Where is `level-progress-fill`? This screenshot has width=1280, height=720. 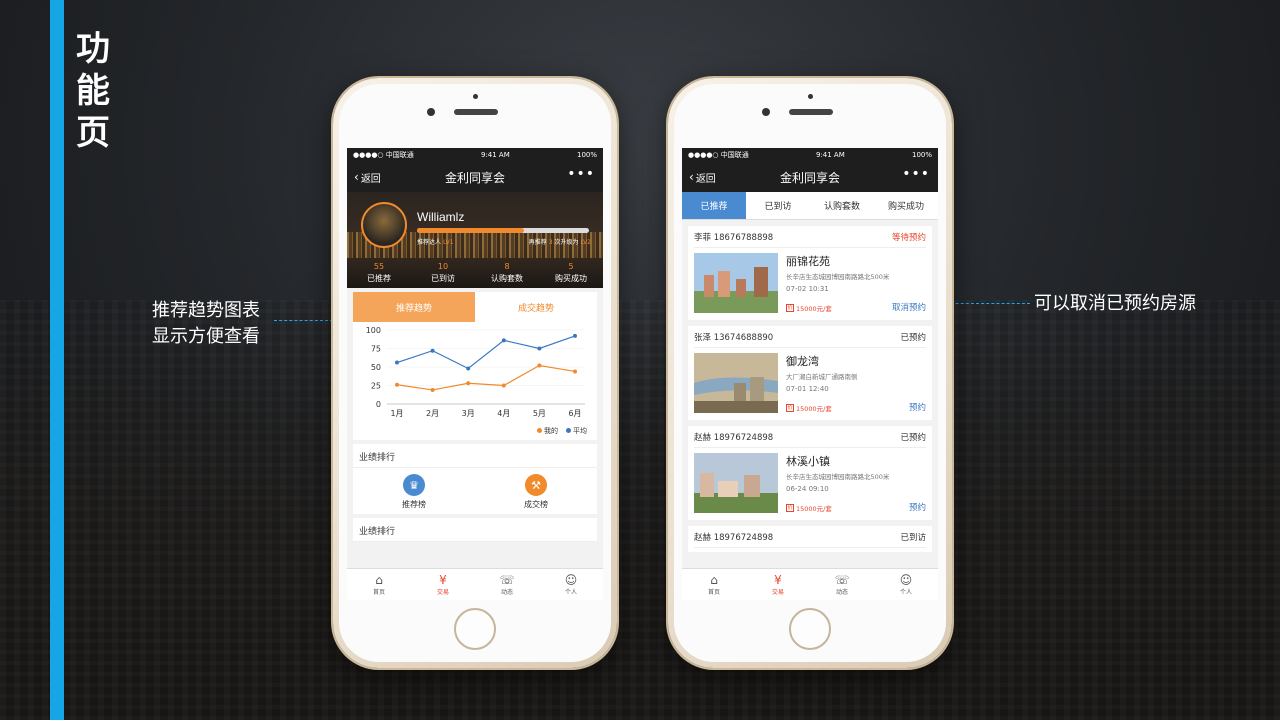
level-progress-fill is located at coordinates (470, 230).